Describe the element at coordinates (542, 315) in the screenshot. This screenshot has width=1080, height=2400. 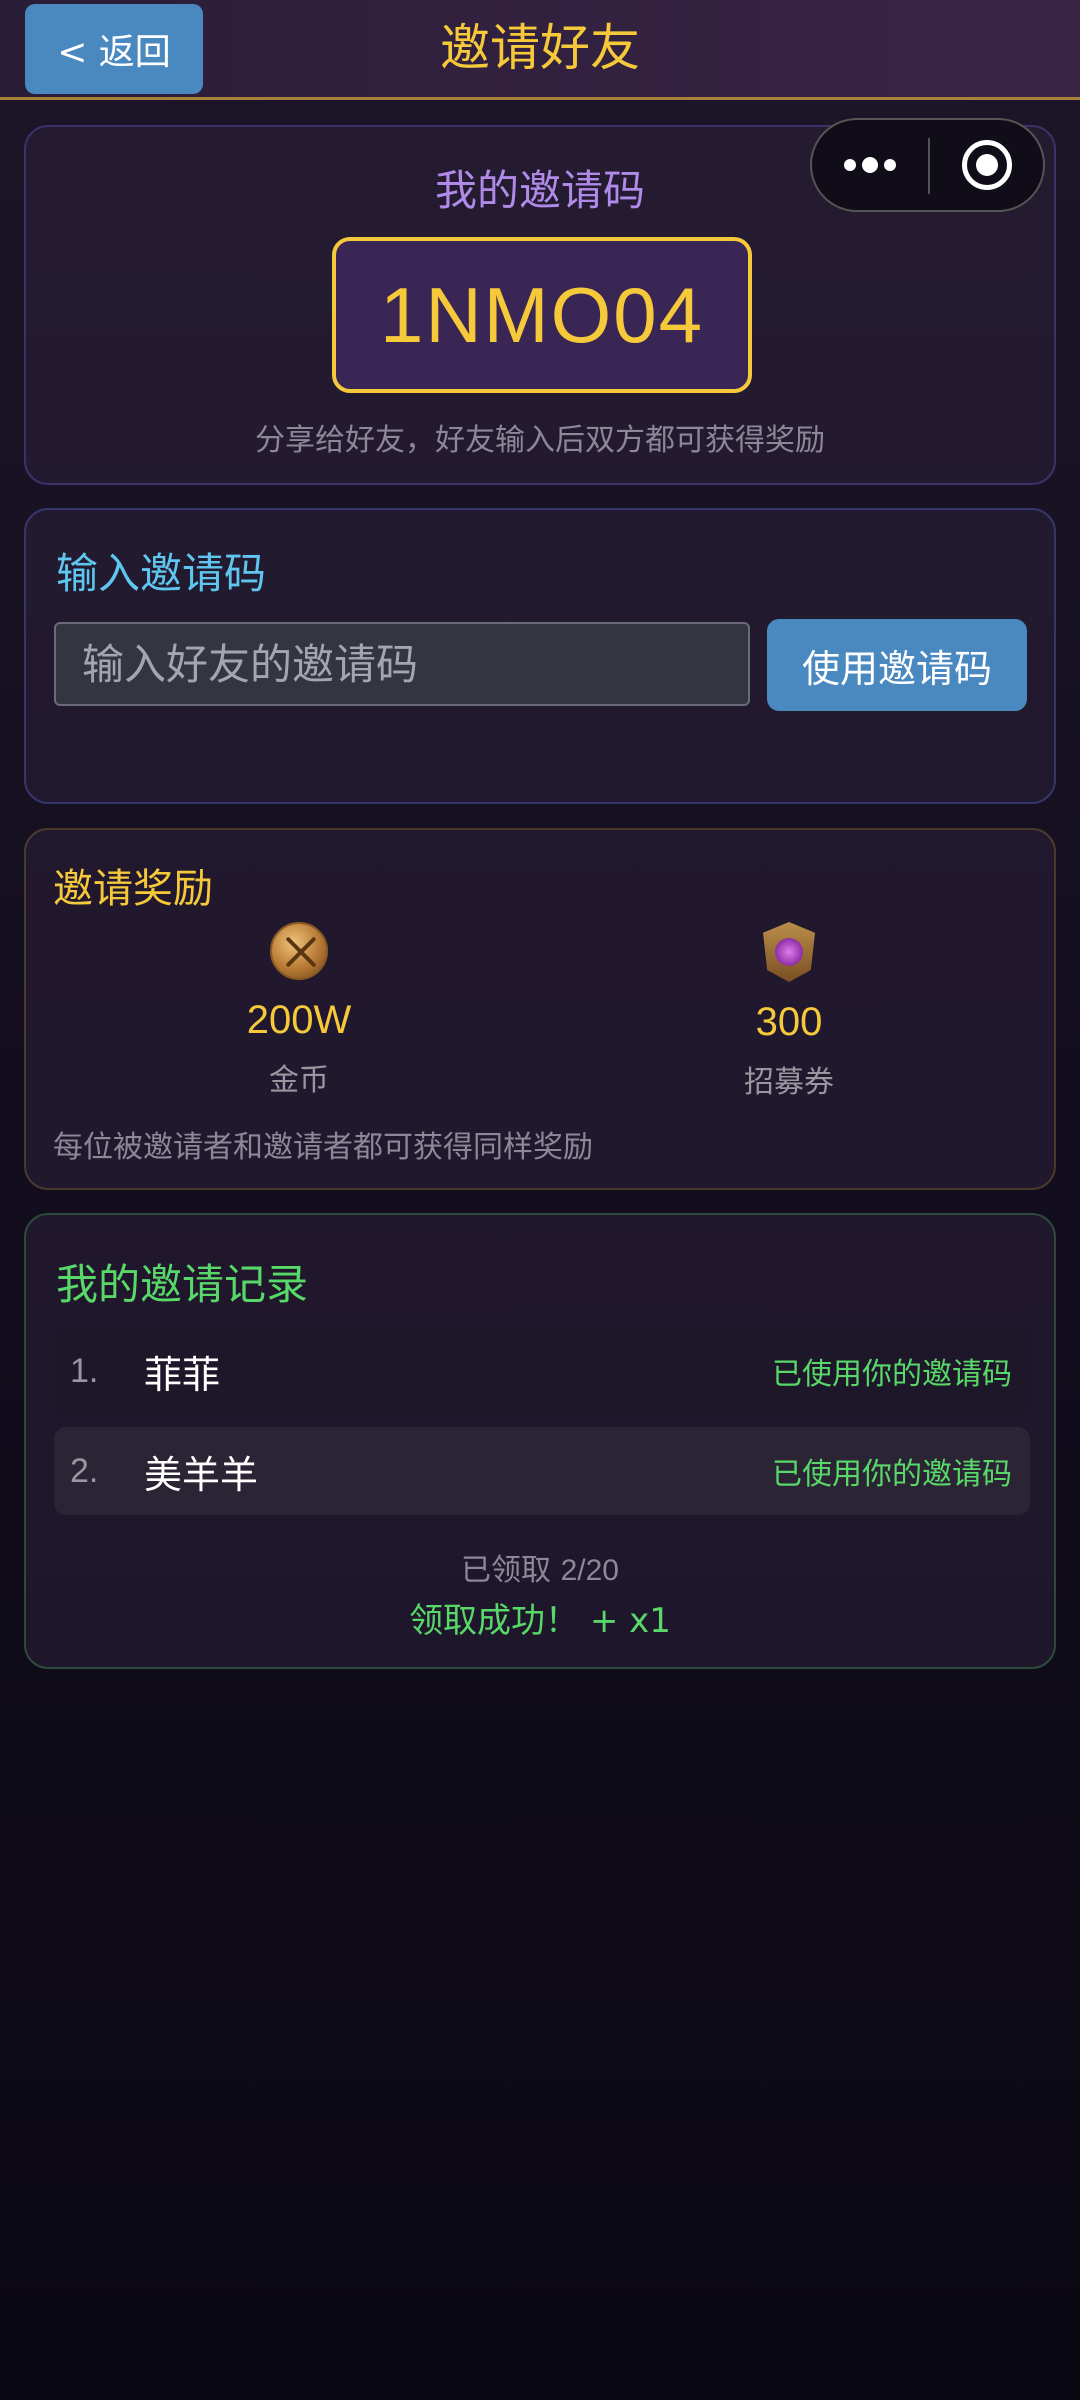
I see `invite-code-display: 1NMO04` at that location.